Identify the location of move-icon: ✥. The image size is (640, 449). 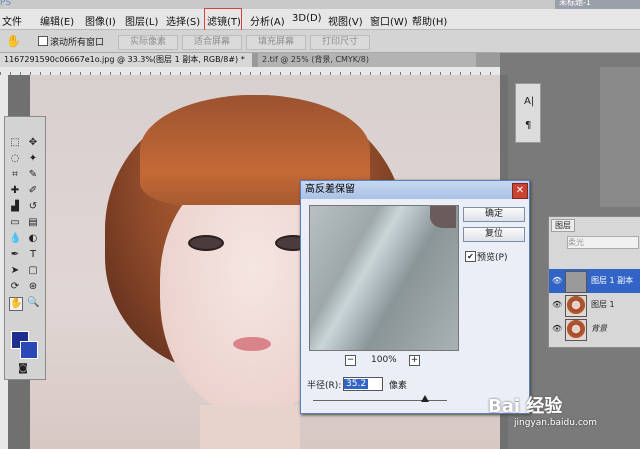
(33, 143).